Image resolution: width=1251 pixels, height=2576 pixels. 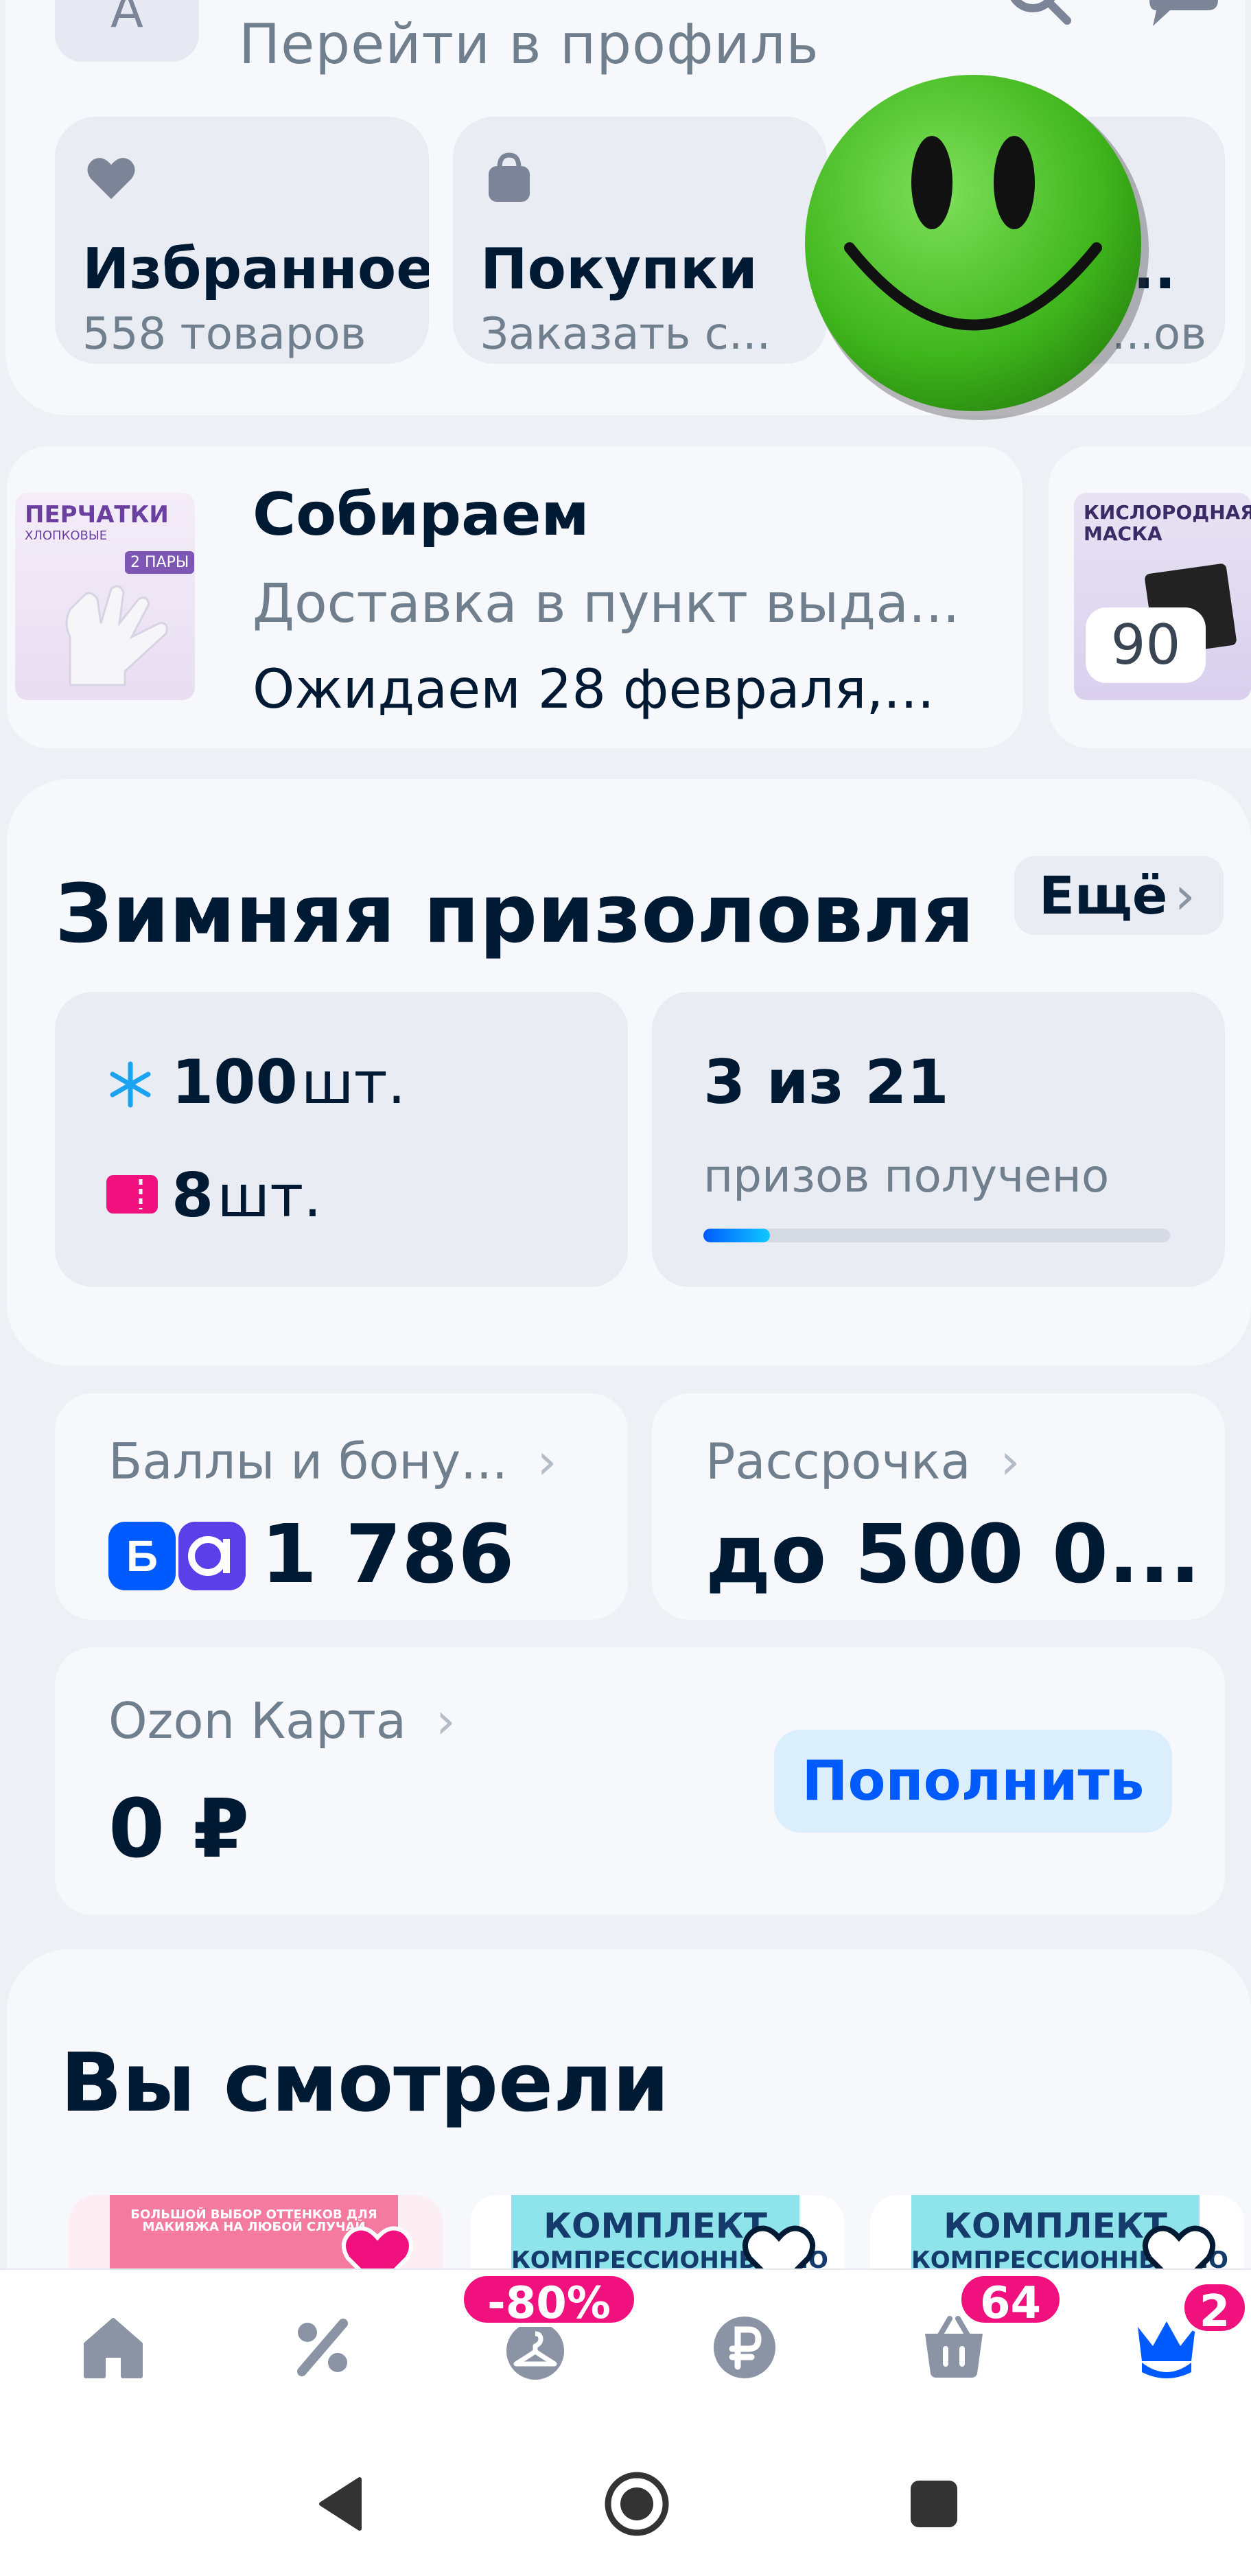 What do you see at coordinates (160, 562) in the screenshot?
I see `thumb-badge: 2 ПАРЫ` at bounding box center [160, 562].